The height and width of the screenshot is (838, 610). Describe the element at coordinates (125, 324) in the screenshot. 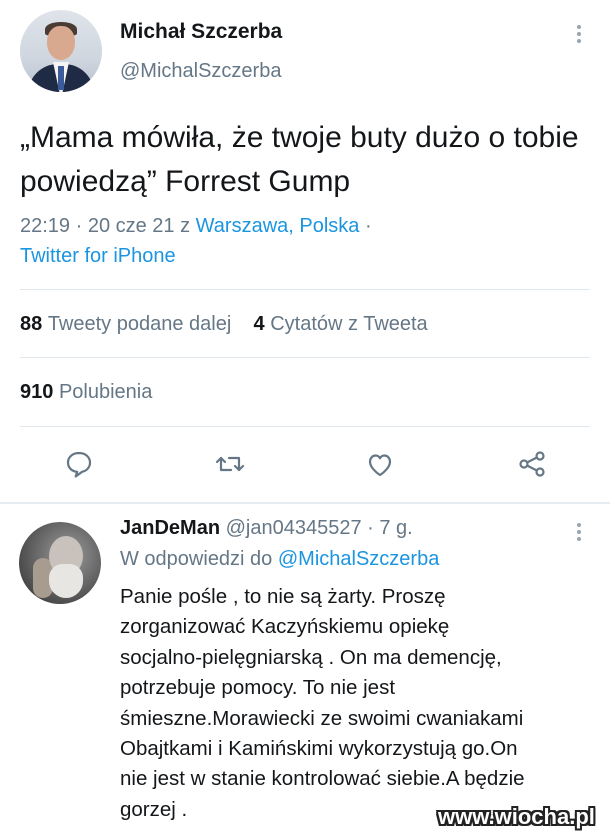

I see `retweets-stat: 88 Tweety podane dalej` at that location.